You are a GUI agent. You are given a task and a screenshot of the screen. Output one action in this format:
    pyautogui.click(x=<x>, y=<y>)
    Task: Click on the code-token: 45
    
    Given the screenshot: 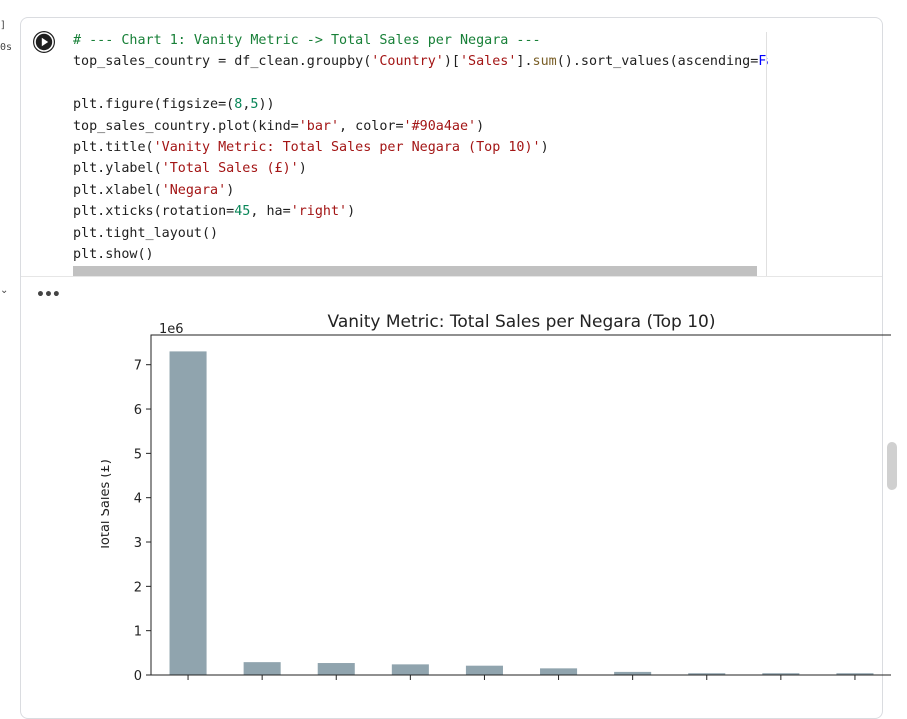 What is the action you would take?
    pyautogui.click(x=242, y=212)
    